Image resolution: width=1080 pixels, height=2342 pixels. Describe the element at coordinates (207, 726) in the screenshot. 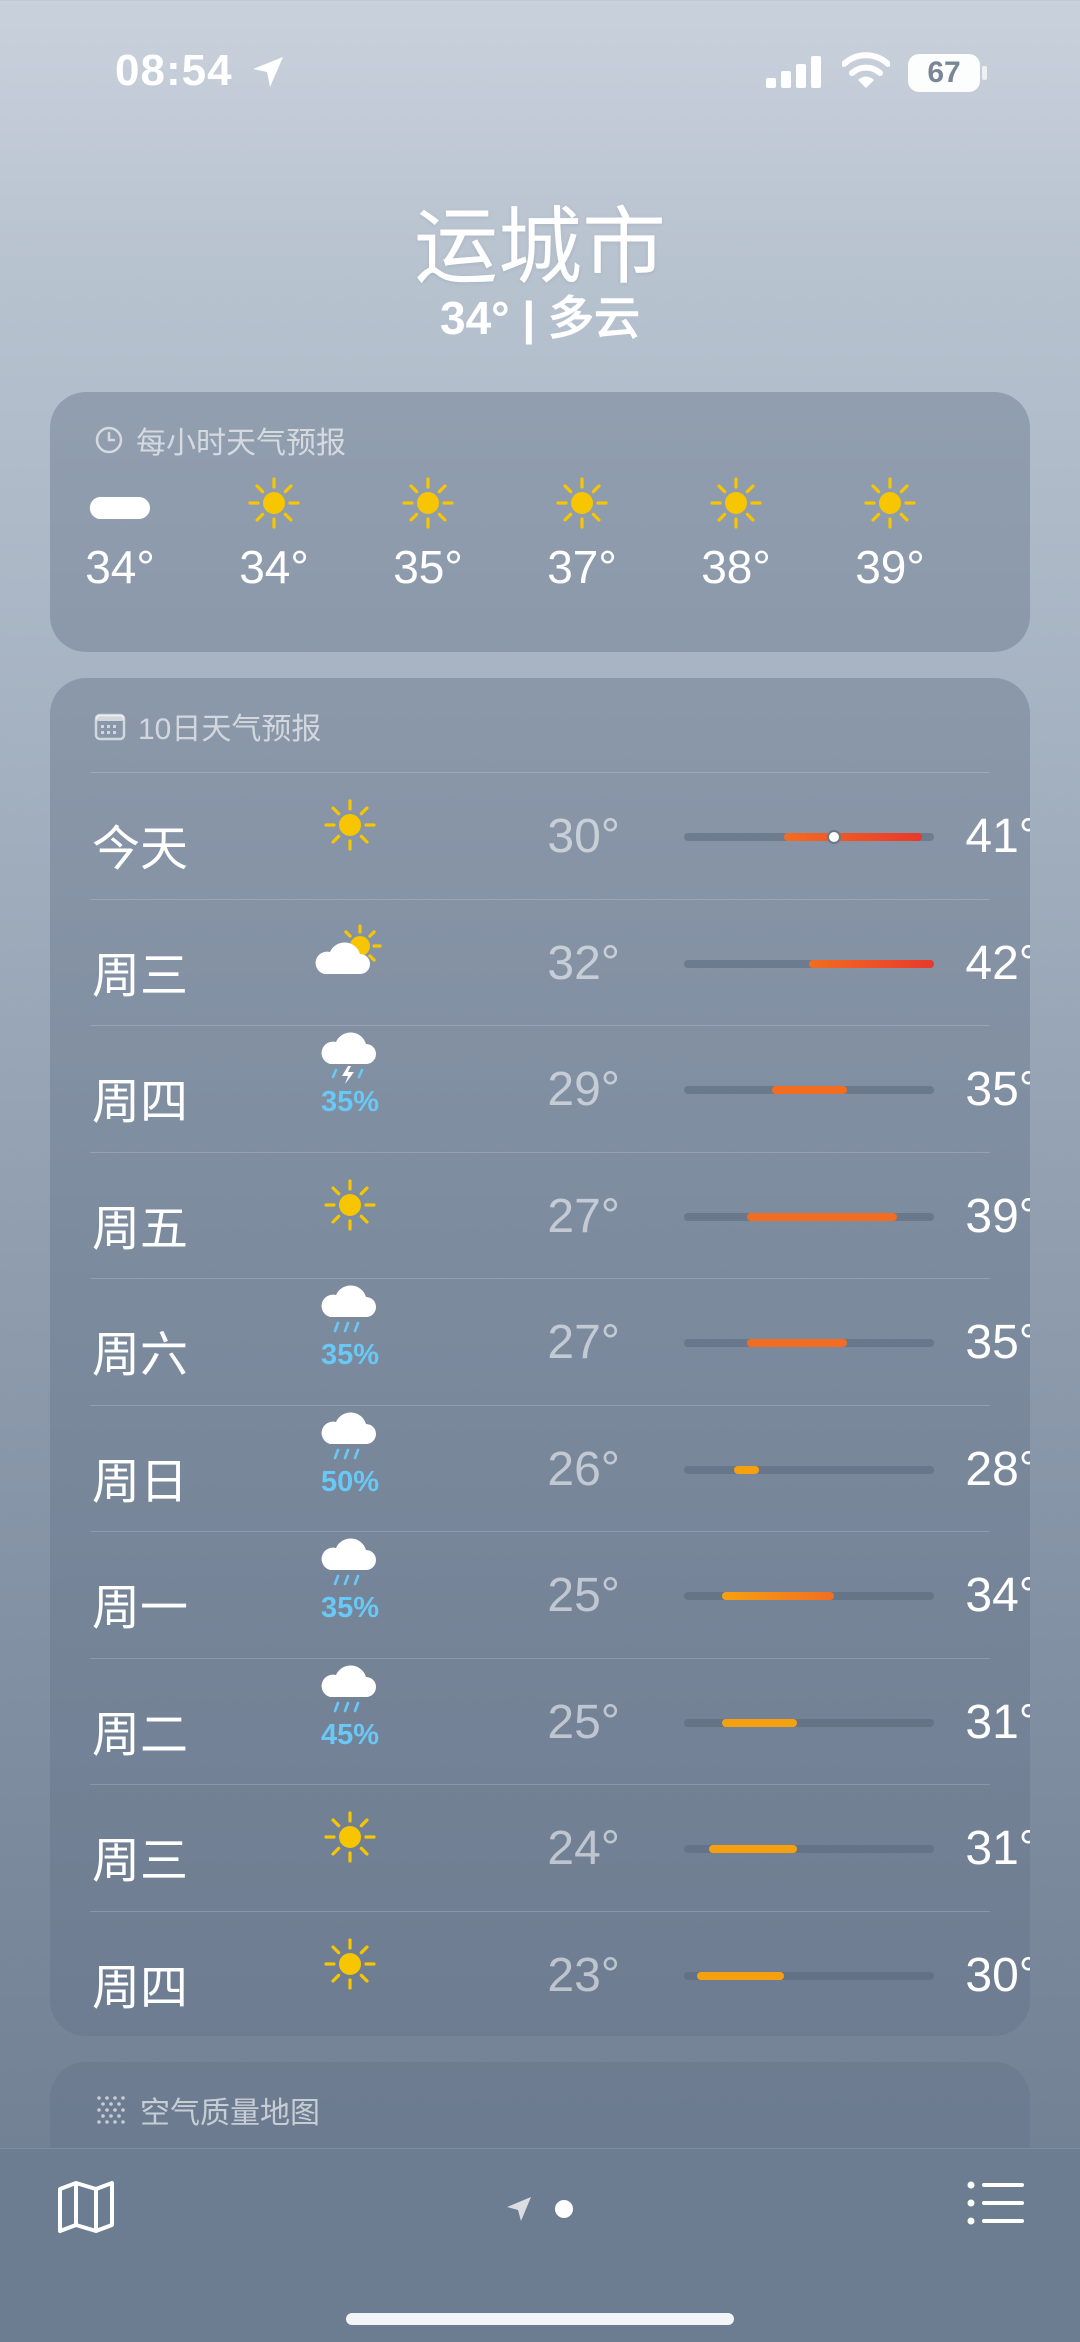

I see `daily-header: 10日天气预报` at that location.